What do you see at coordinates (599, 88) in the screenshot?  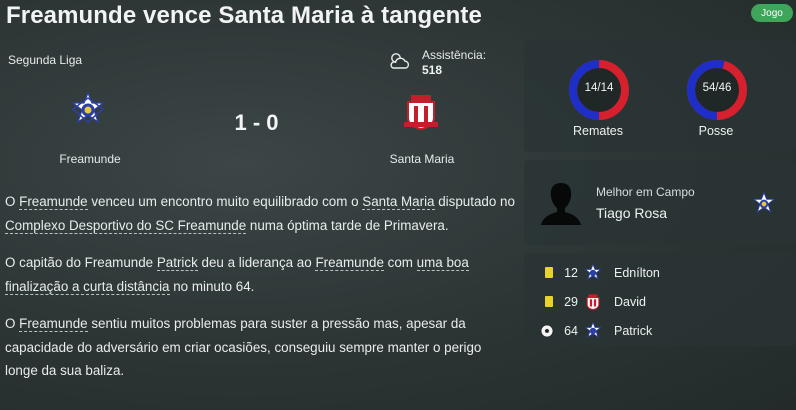 I see `shots-value: 14/14` at bounding box center [599, 88].